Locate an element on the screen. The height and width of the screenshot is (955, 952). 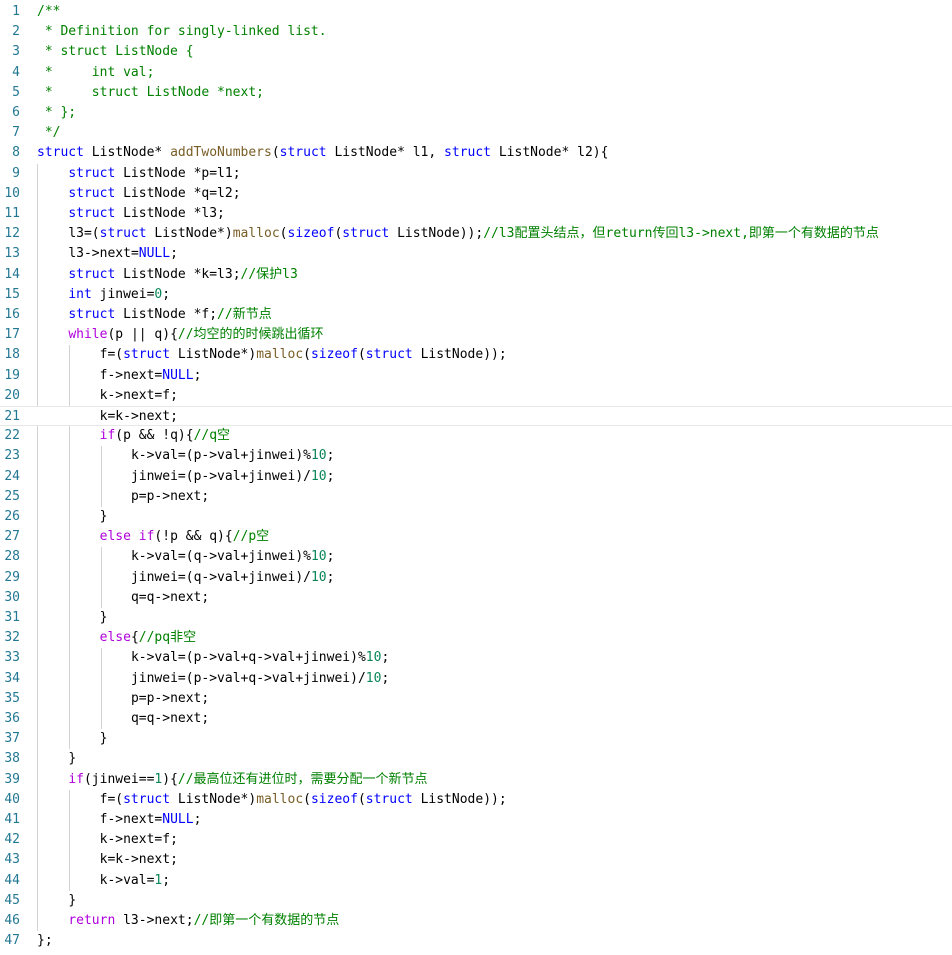
code-line: 43 k=k->next; is located at coordinates (476, 860).